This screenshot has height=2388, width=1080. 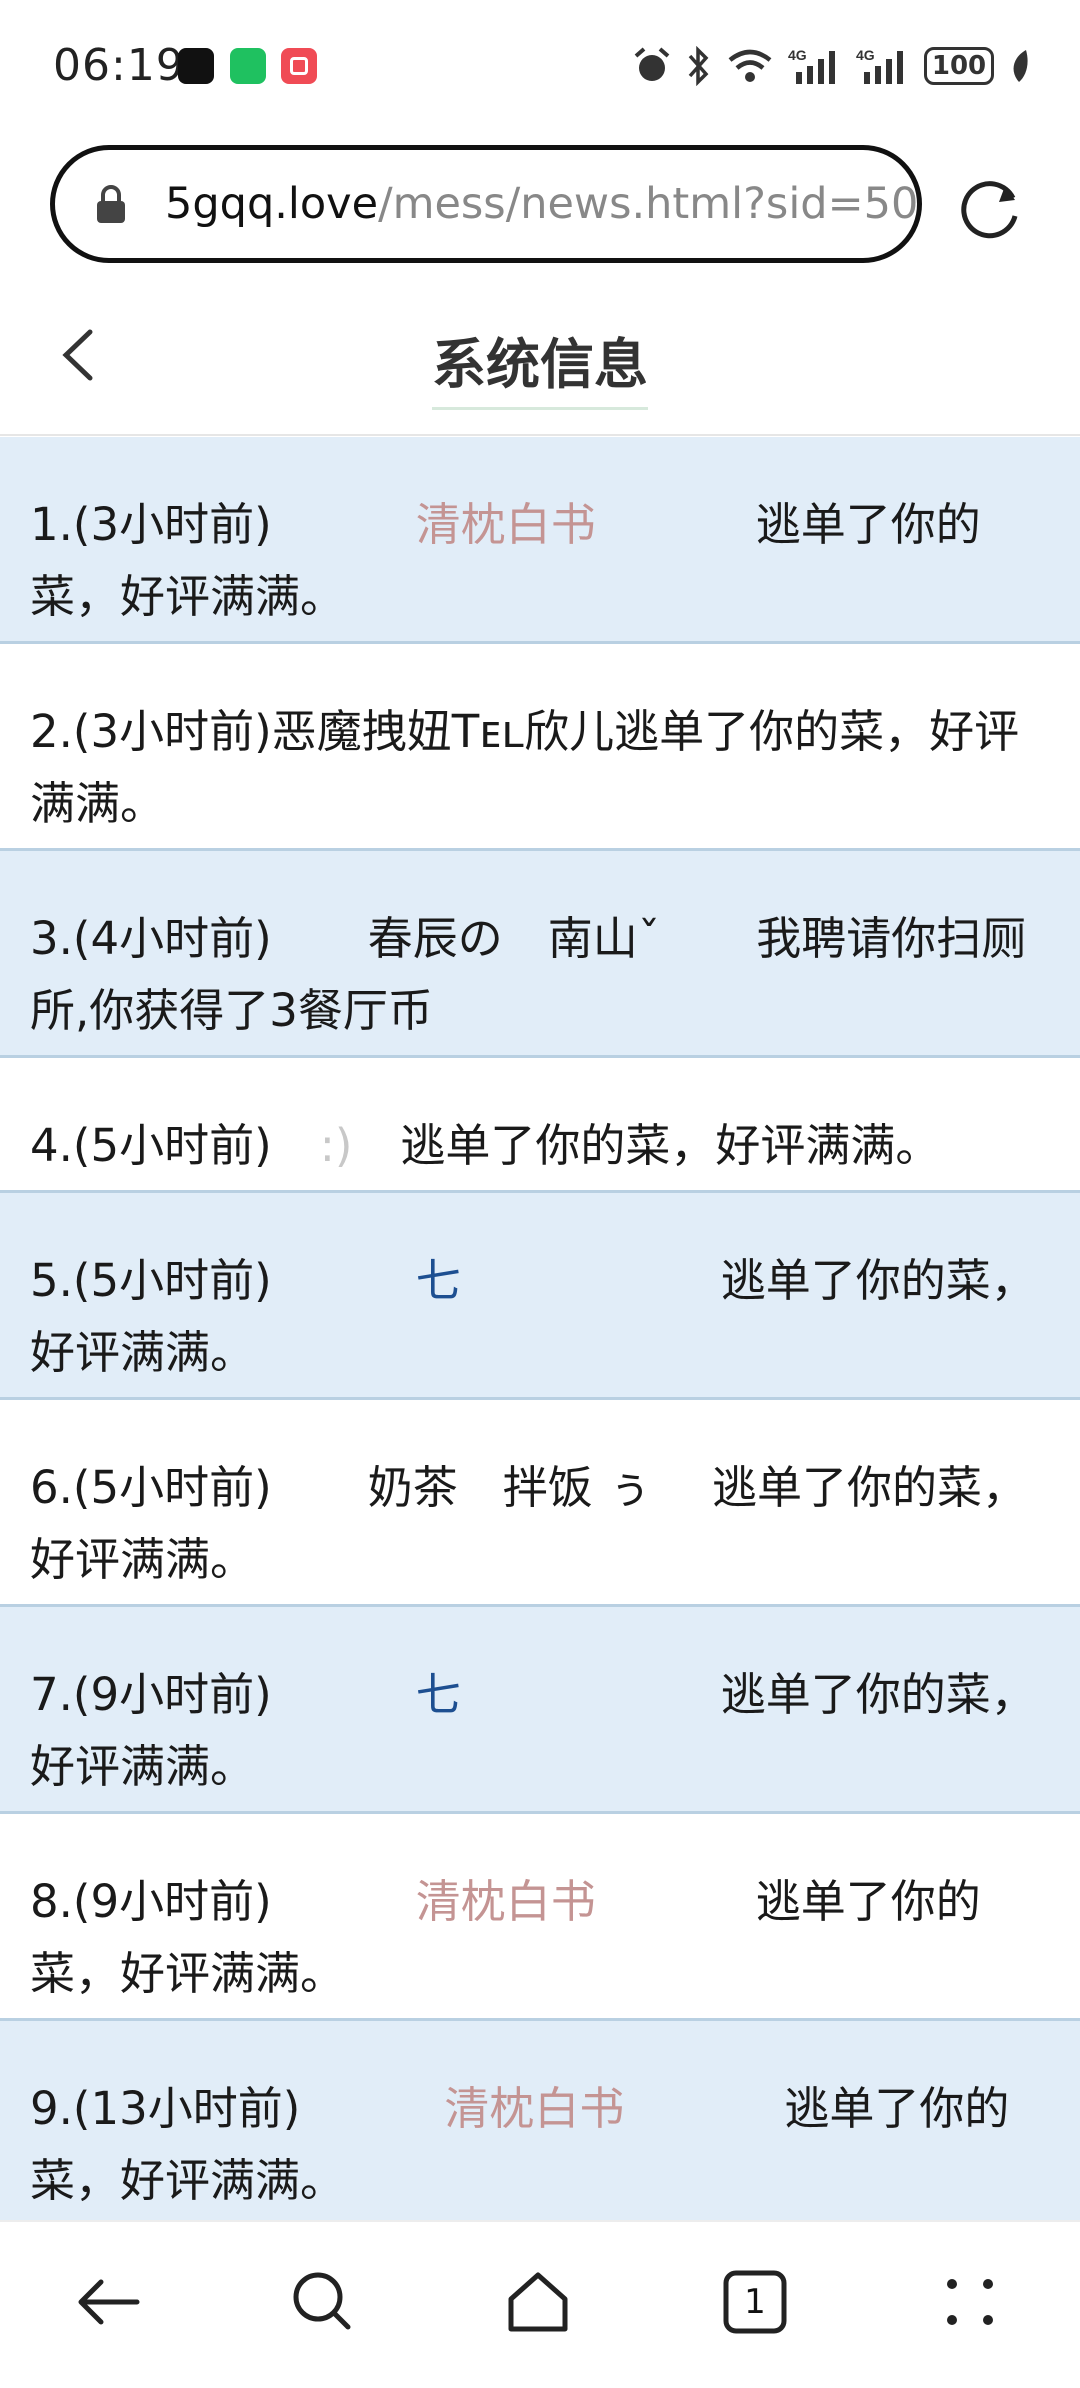 I want to click on search-button, so click(x=323, y=2302).